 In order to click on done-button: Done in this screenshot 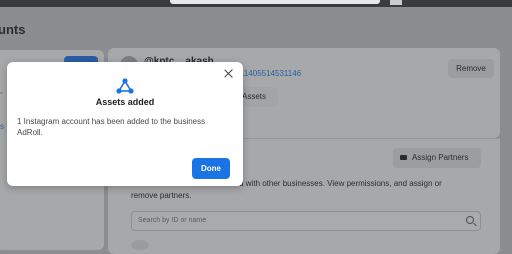, I will do `click(211, 168)`.